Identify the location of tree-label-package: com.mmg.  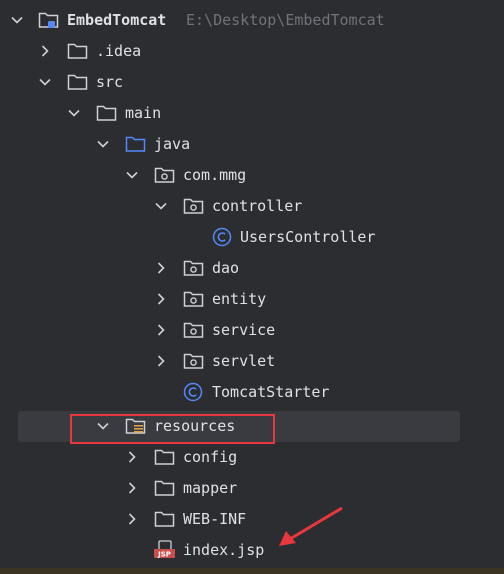
(215, 175).